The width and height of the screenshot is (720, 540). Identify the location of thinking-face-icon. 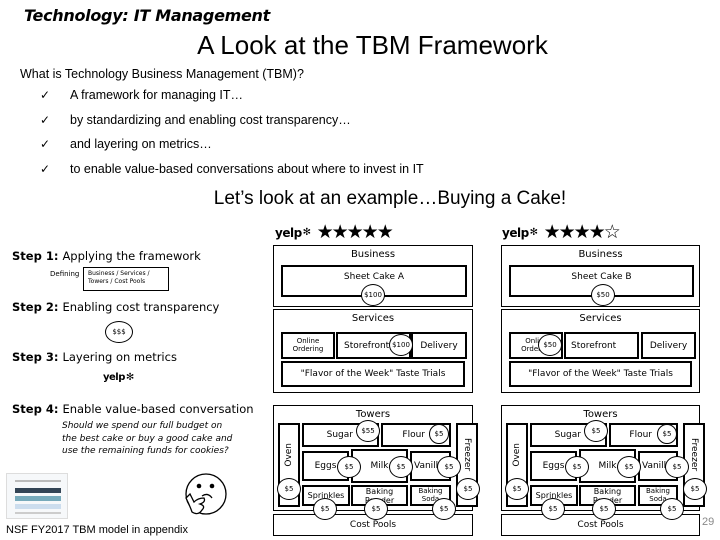
(206, 494).